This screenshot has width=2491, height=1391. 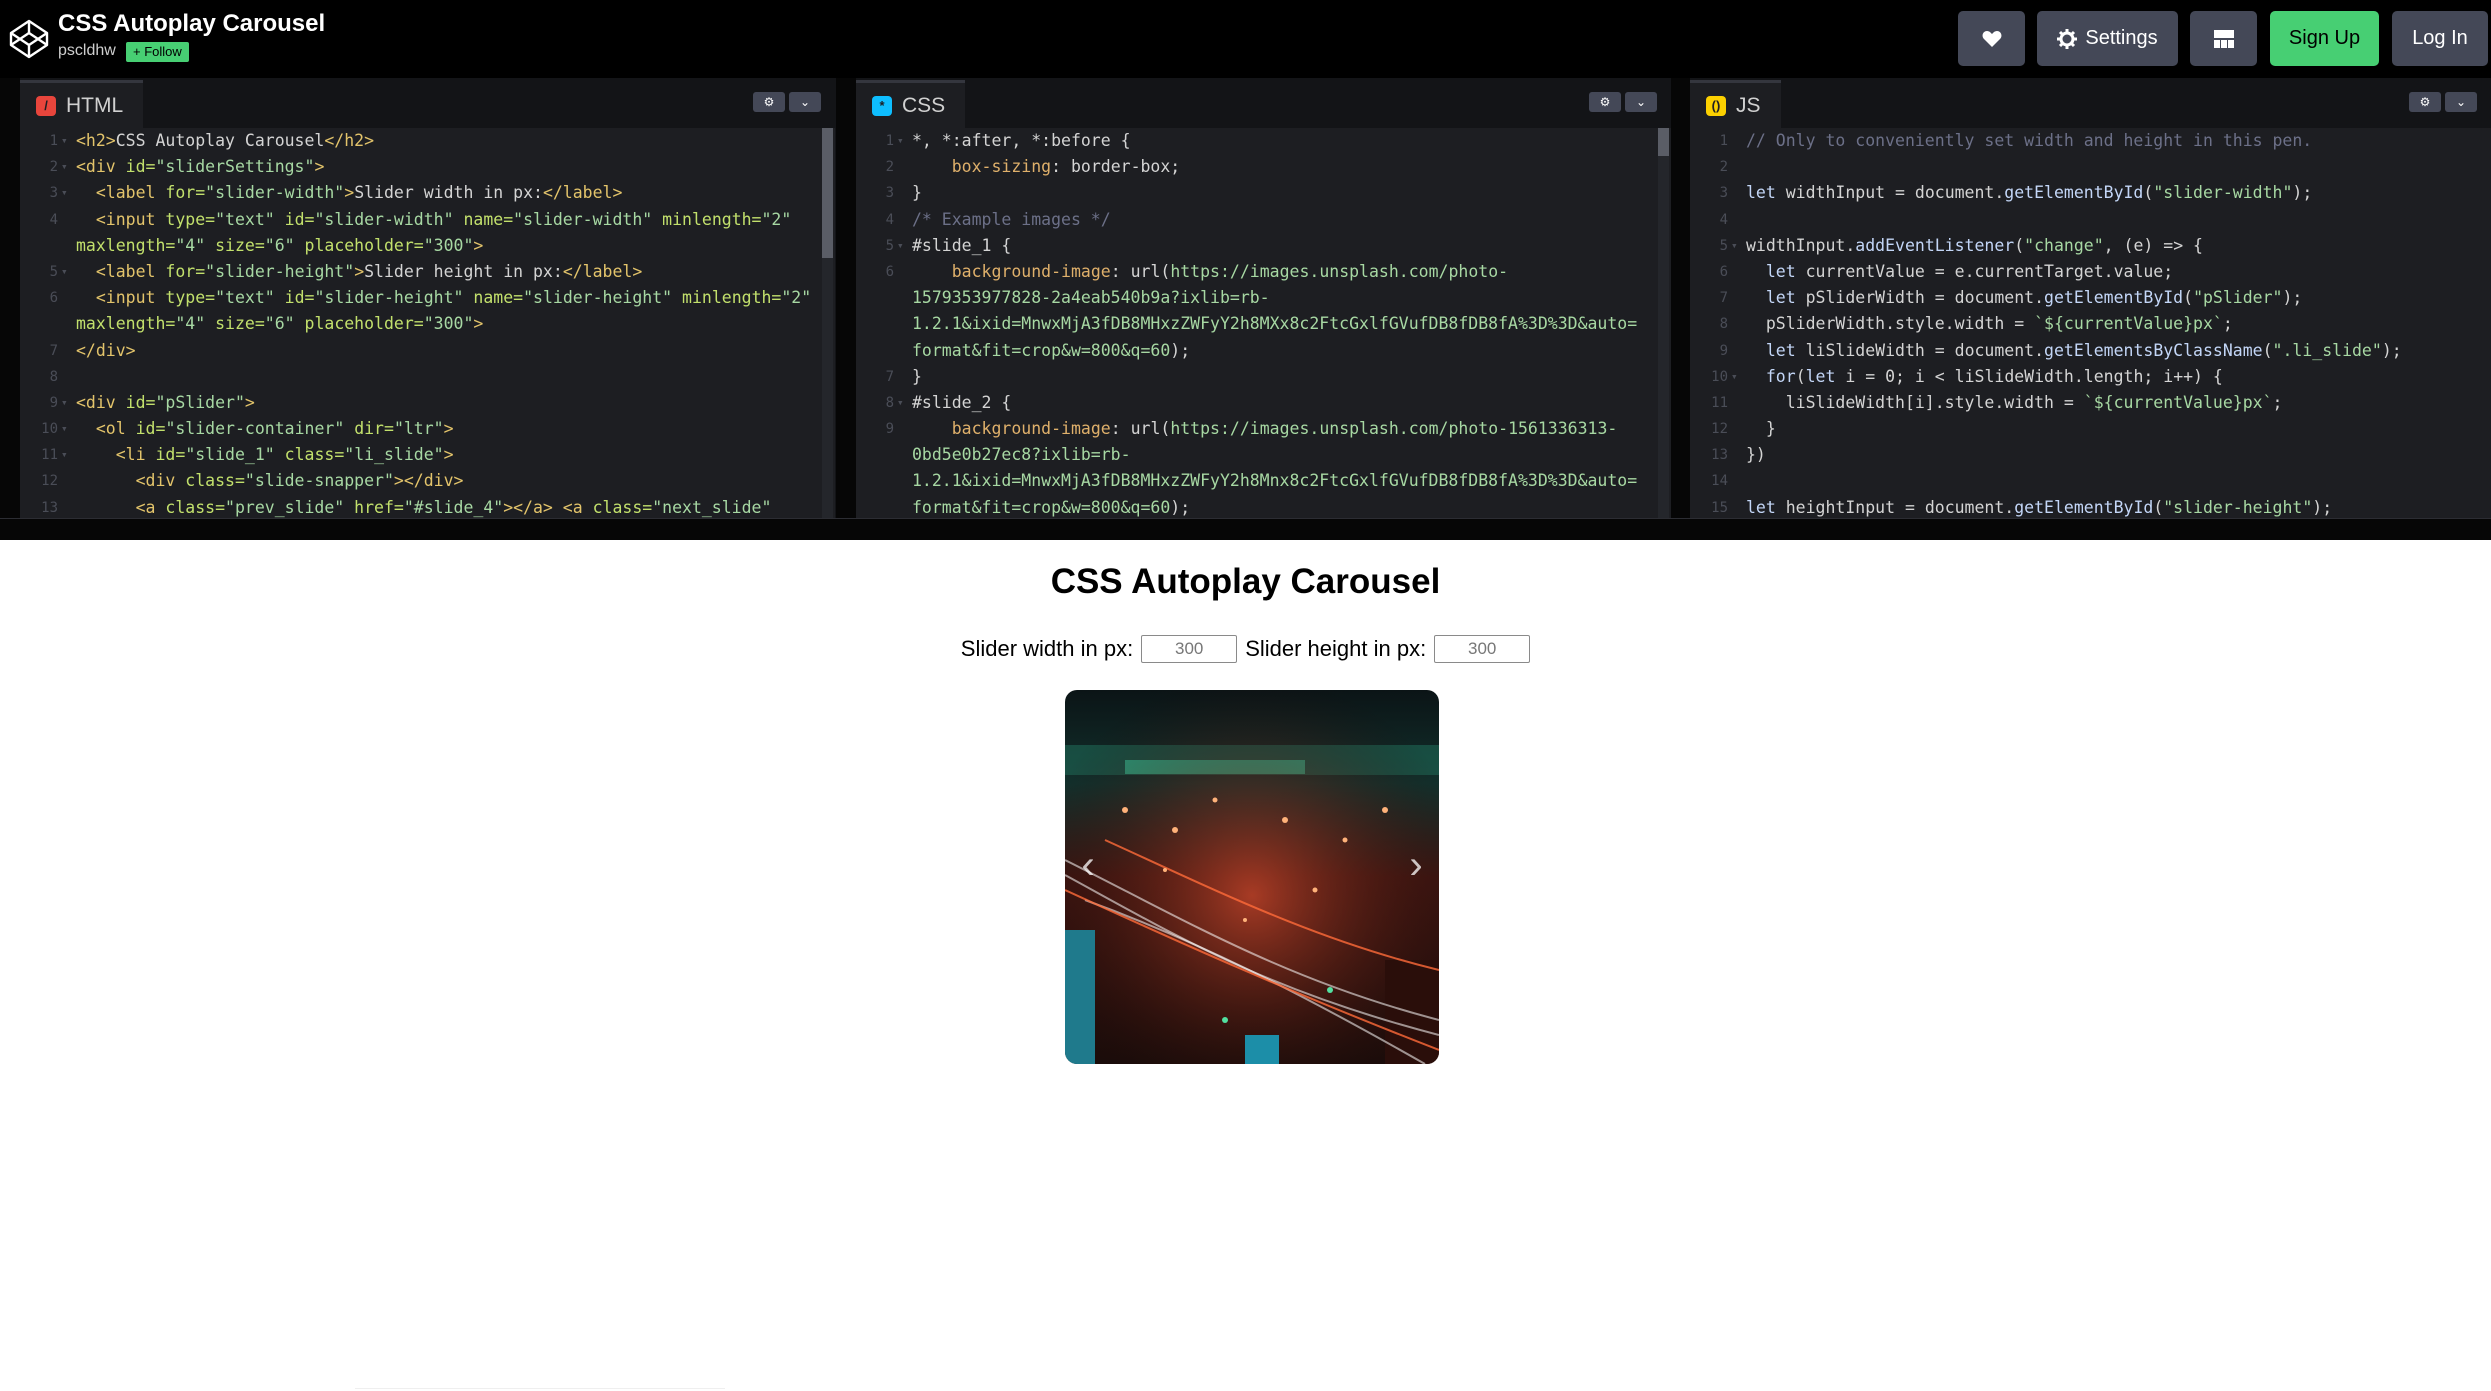 I want to click on html-settings-icon: ⚙, so click(x=769, y=102).